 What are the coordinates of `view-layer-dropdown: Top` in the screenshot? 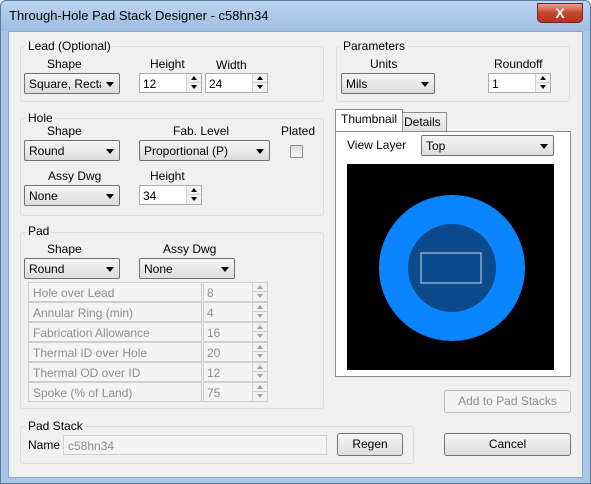 It's located at (487, 145).